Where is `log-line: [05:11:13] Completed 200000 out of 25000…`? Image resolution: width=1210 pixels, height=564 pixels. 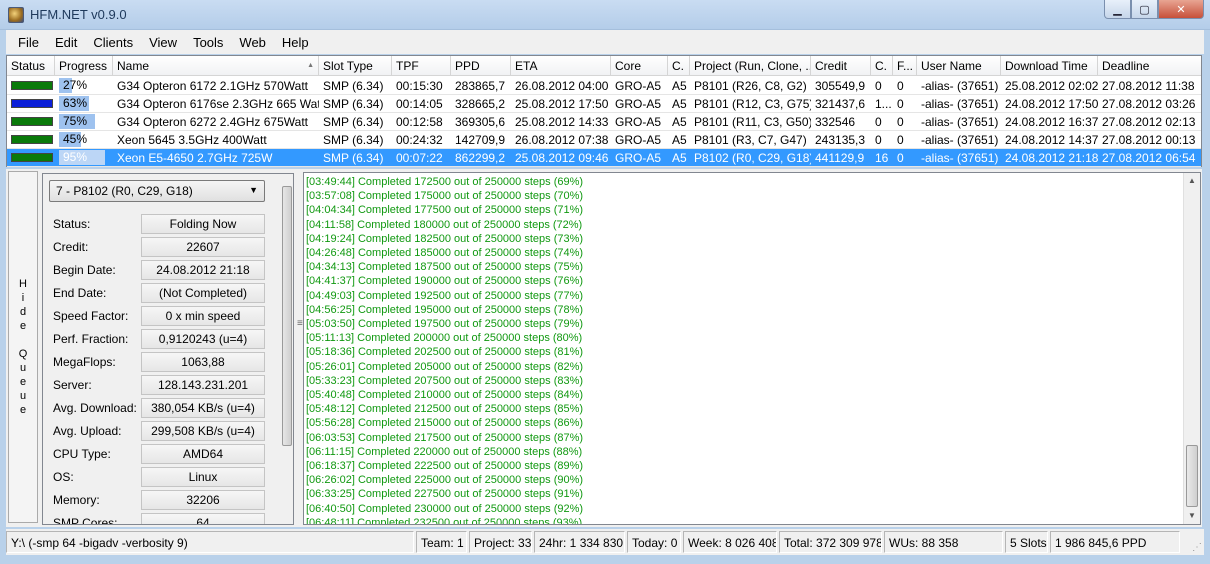
log-line: [05:11:13] Completed 200000 out of 25000… is located at coordinates (444, 338).